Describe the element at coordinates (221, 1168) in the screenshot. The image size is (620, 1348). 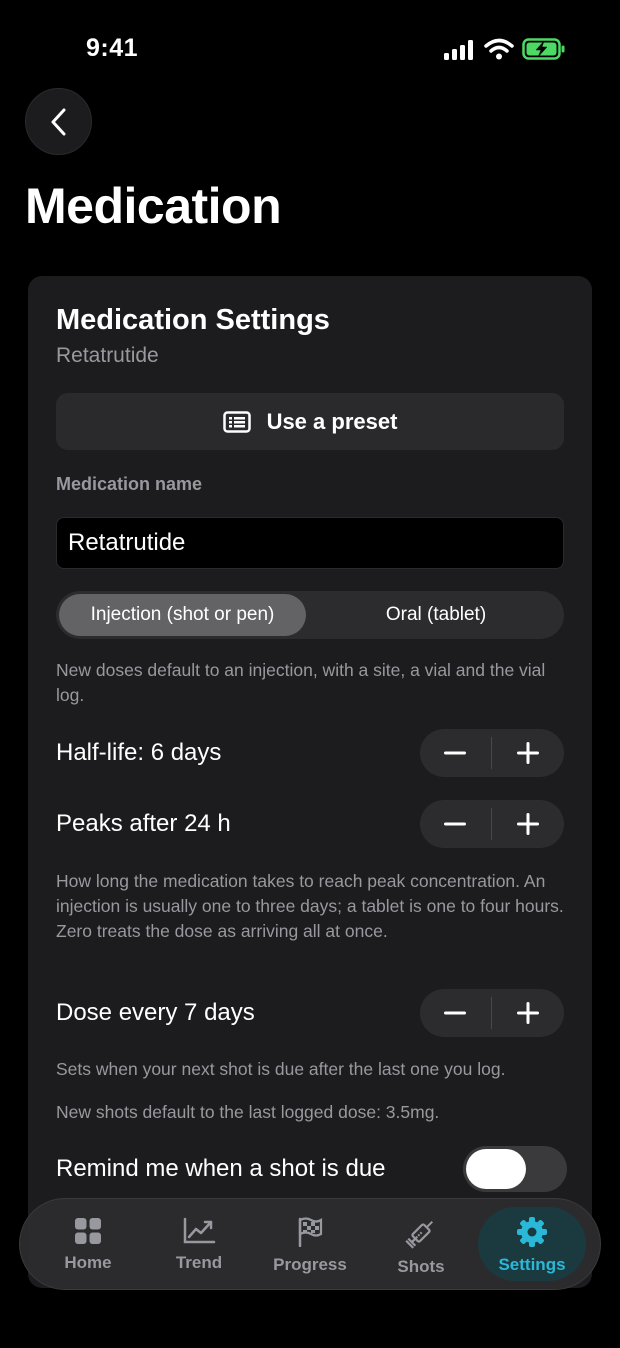
I see `reminder-label: Remind me when a shot is due` at that location.